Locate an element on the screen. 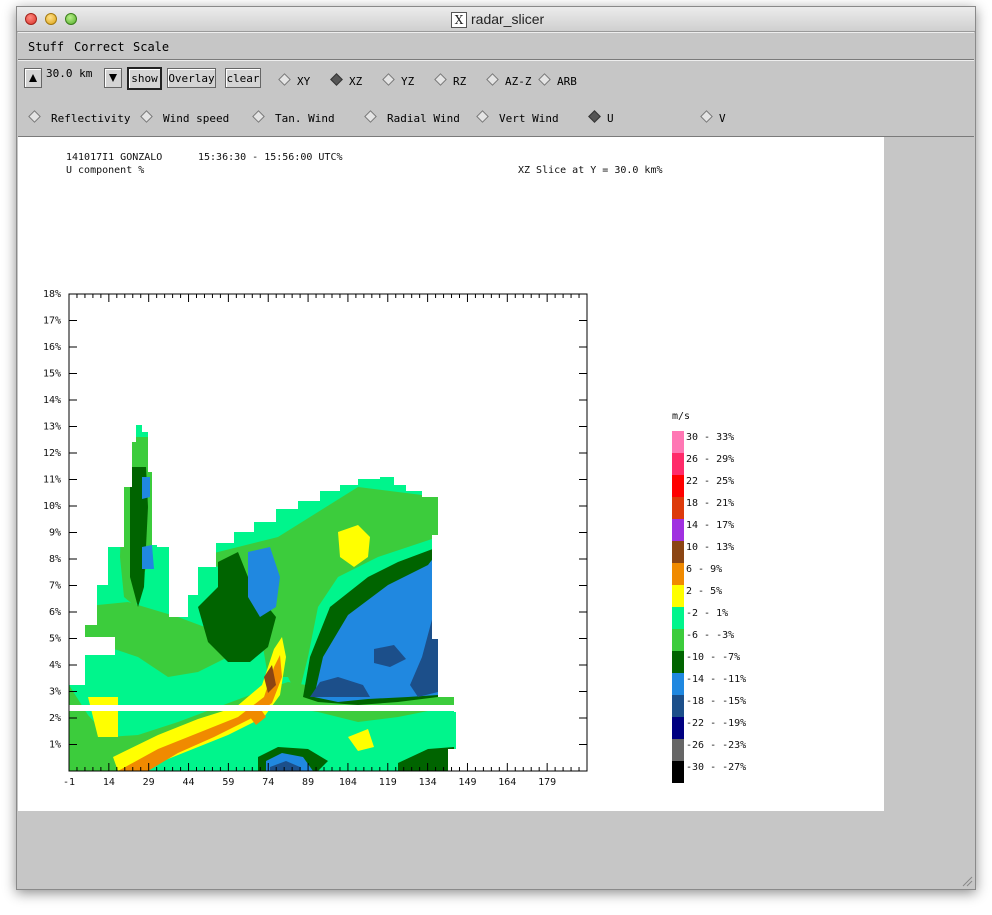 The height and width of the screenshot is (915, 992). field-label: U is located at coordinates (610, 118).